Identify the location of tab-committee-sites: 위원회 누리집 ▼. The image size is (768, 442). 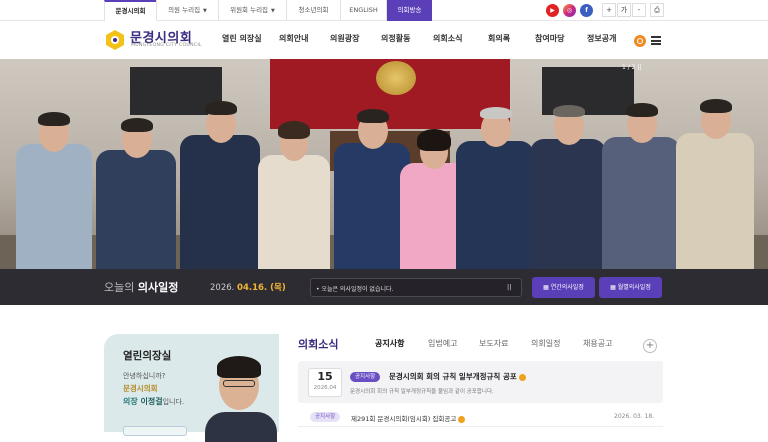
(252, 10).